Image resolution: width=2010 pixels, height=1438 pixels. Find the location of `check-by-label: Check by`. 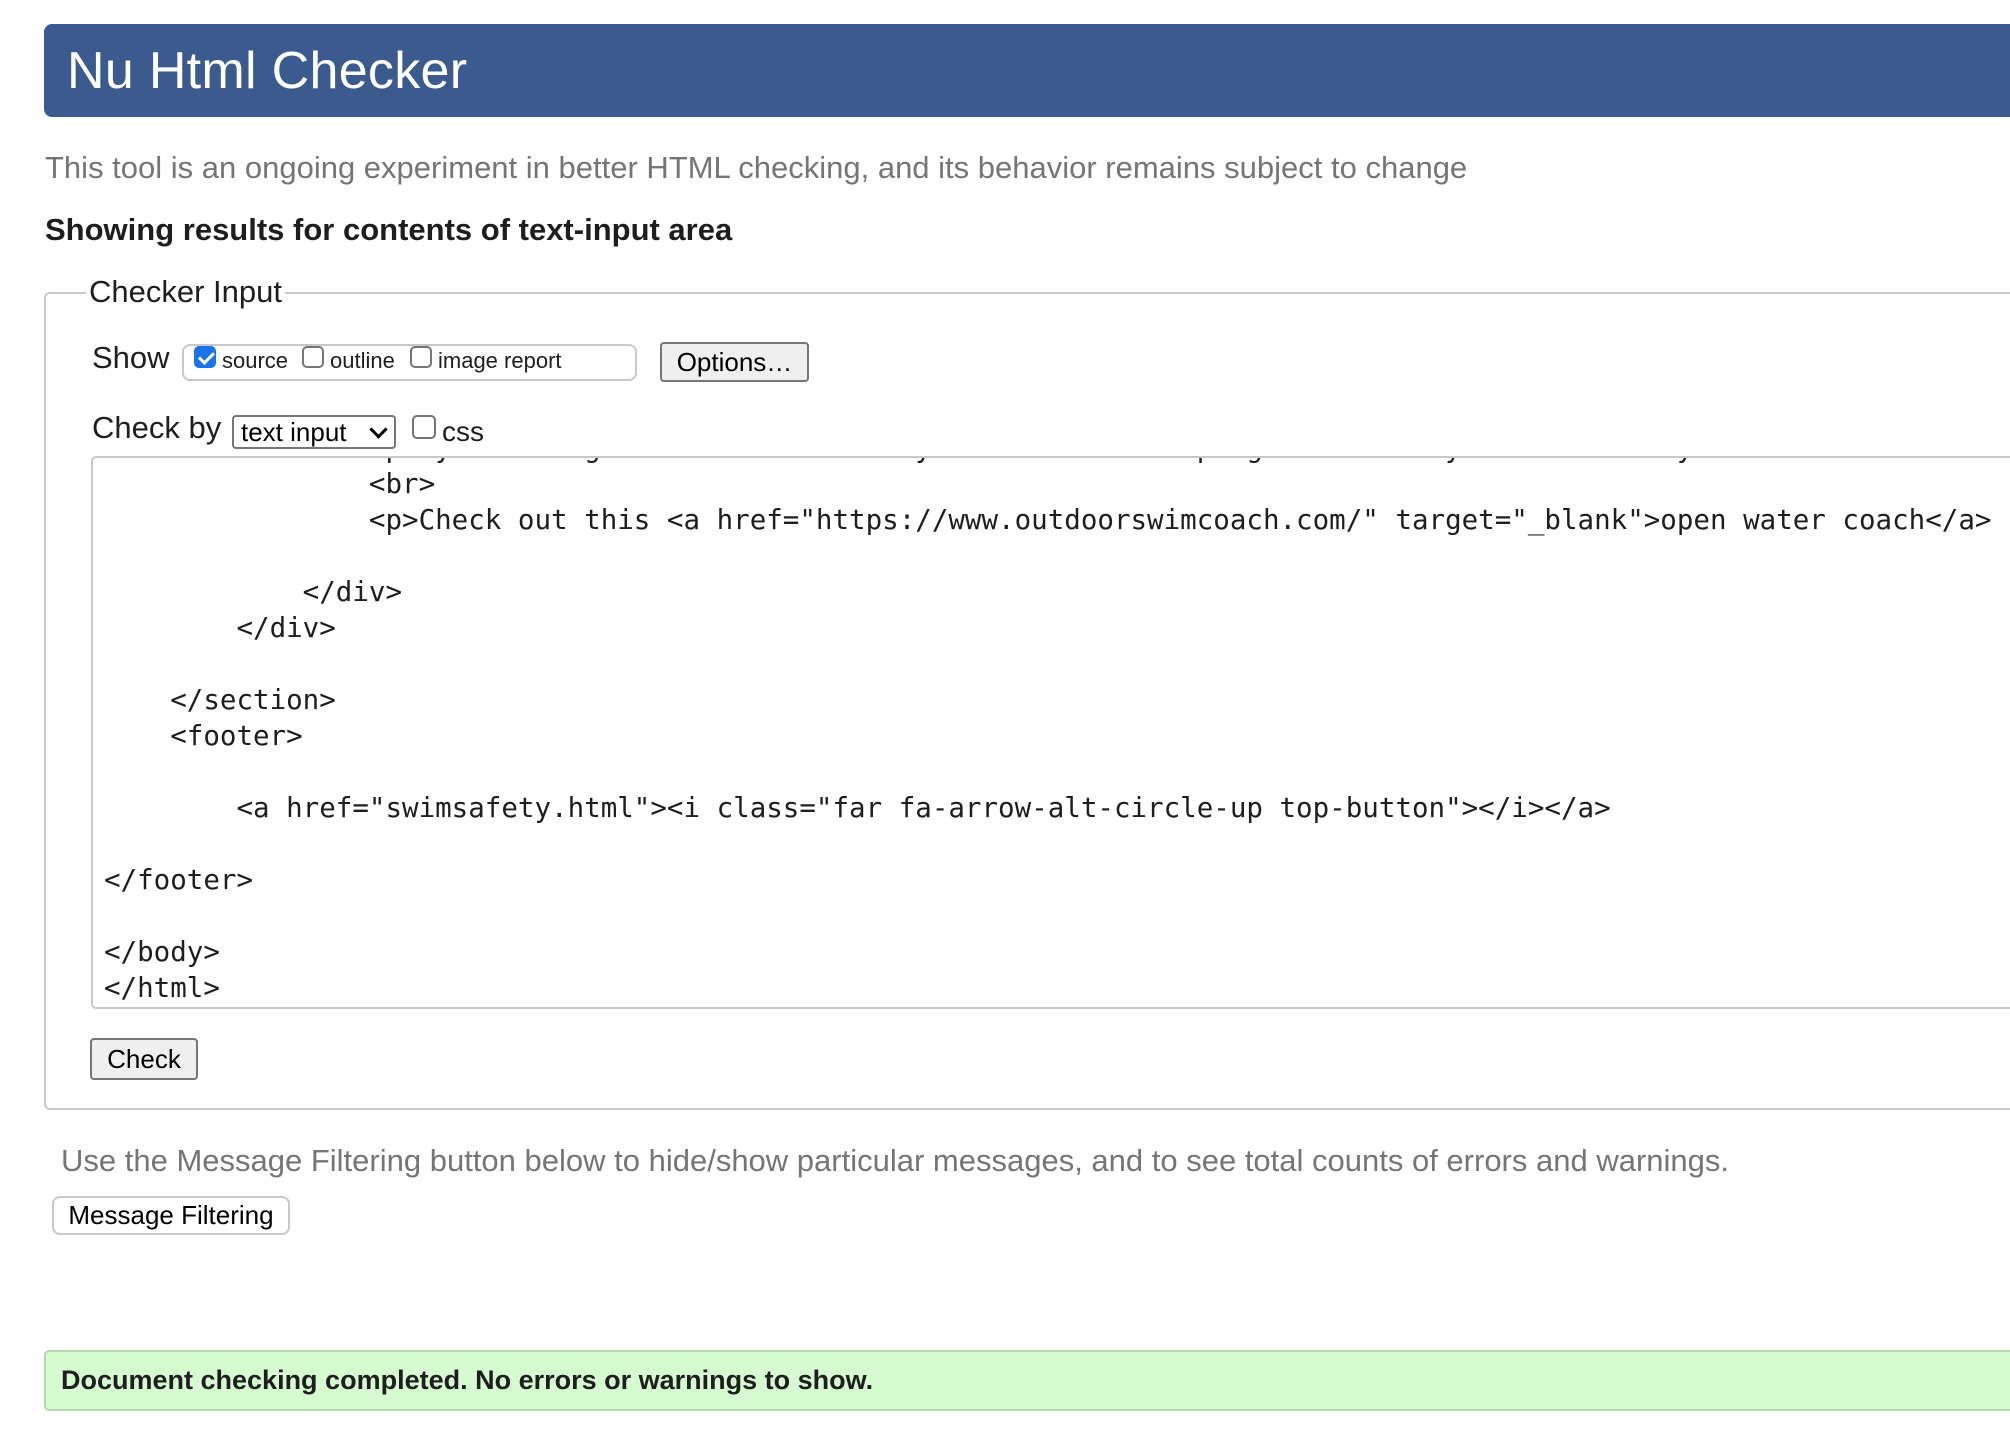

check-by-label: Check by is located at coordinates (157, 427).